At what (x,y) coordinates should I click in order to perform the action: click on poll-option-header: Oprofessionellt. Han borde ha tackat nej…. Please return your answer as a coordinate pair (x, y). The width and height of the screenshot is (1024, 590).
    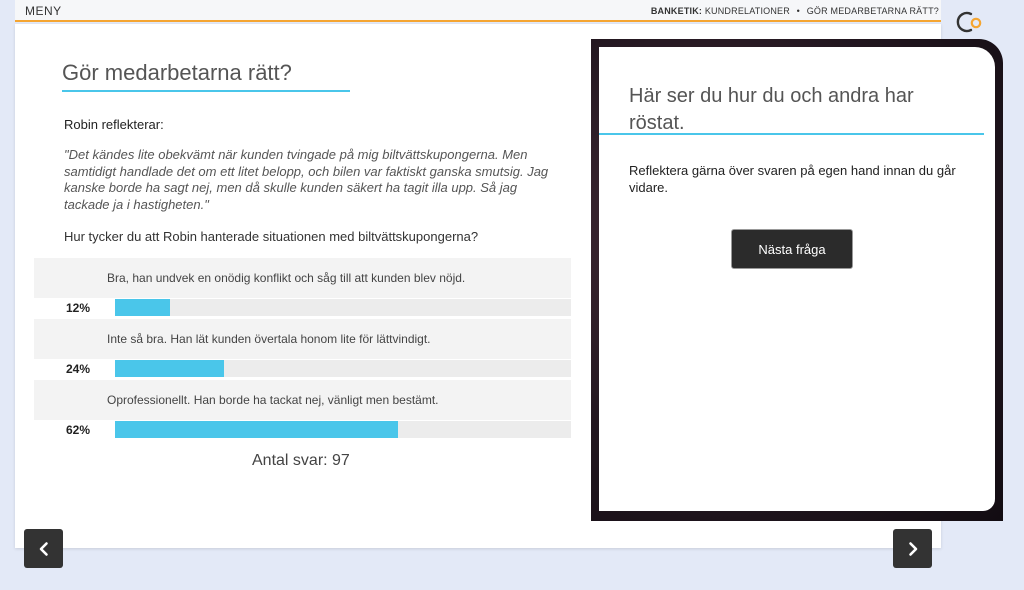
    Looking at the image, I should click on (302, 400).